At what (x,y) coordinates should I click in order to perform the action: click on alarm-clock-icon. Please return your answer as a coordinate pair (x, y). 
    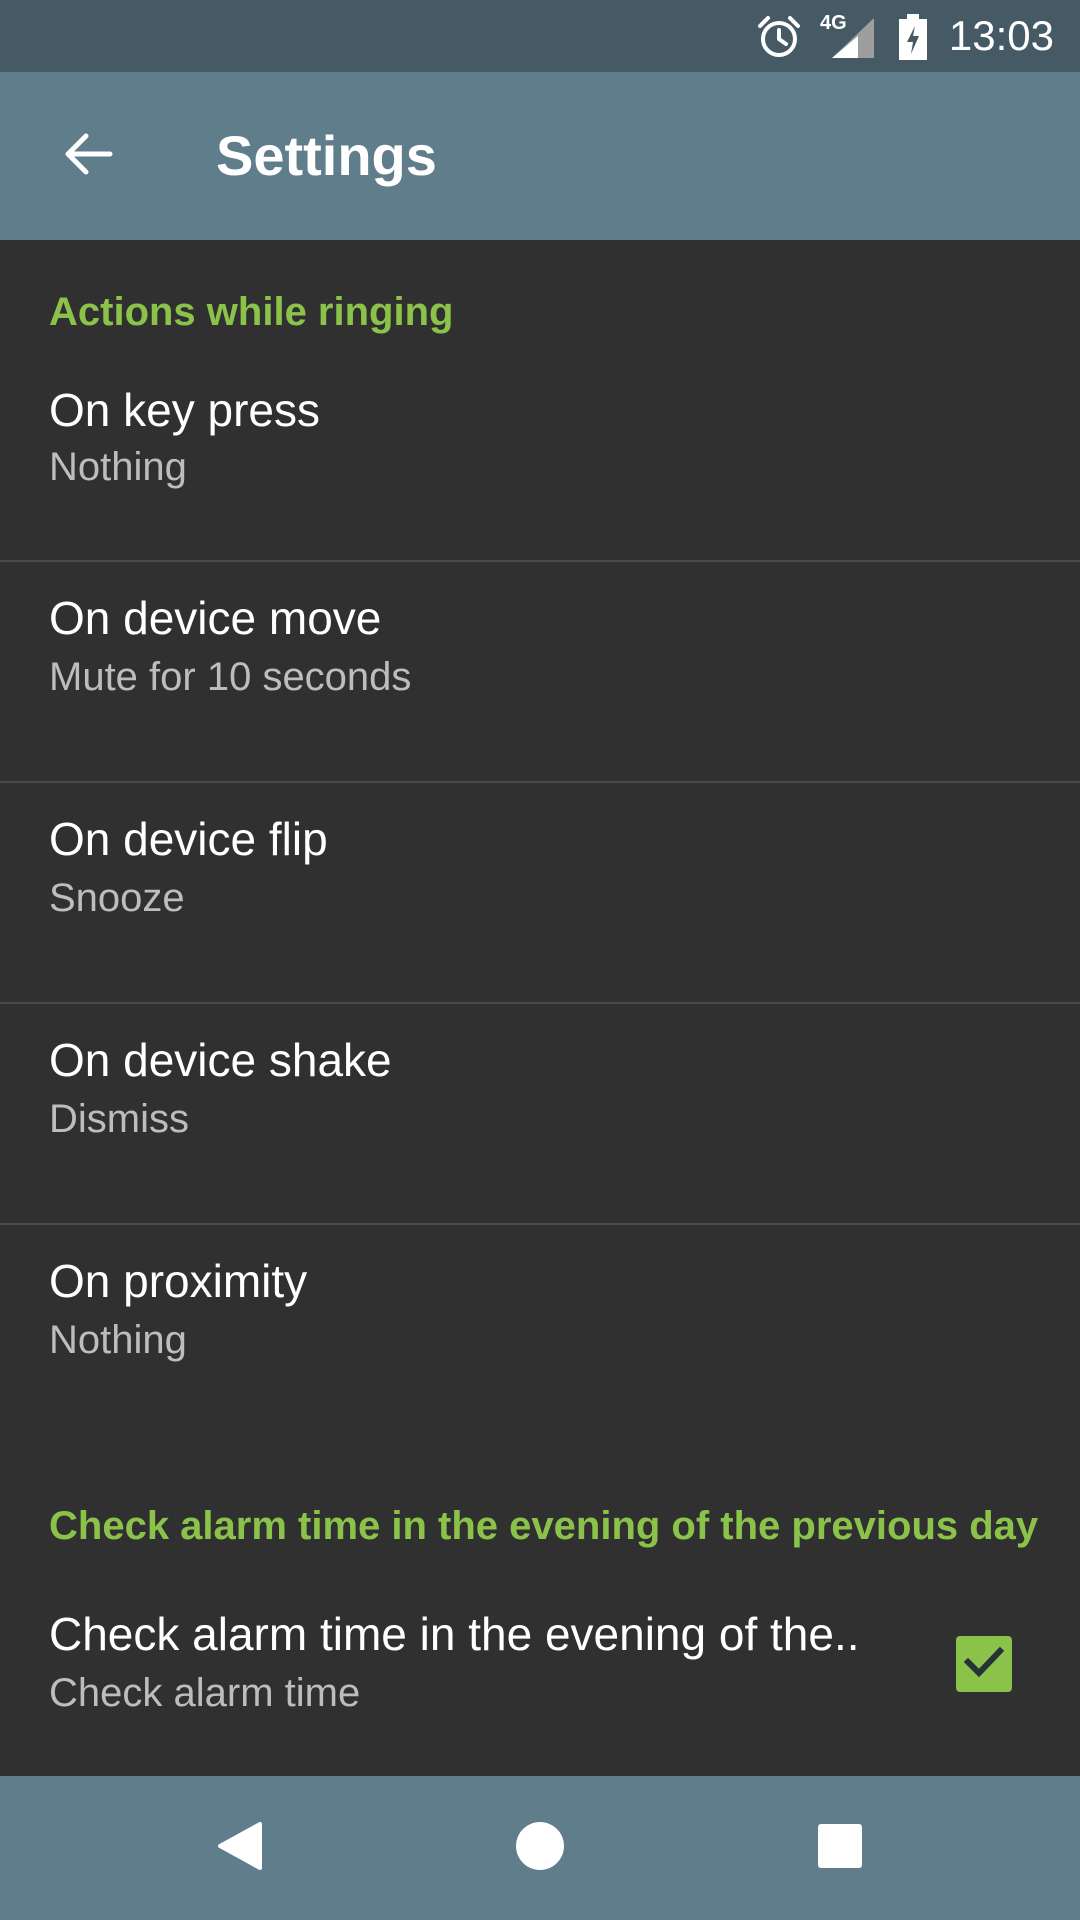
    Looking at the image, I should click on (779, 39).